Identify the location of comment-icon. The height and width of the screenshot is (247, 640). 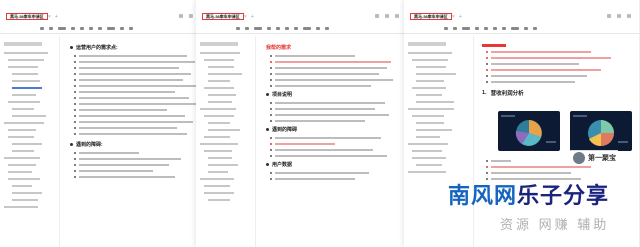
(387, 16).